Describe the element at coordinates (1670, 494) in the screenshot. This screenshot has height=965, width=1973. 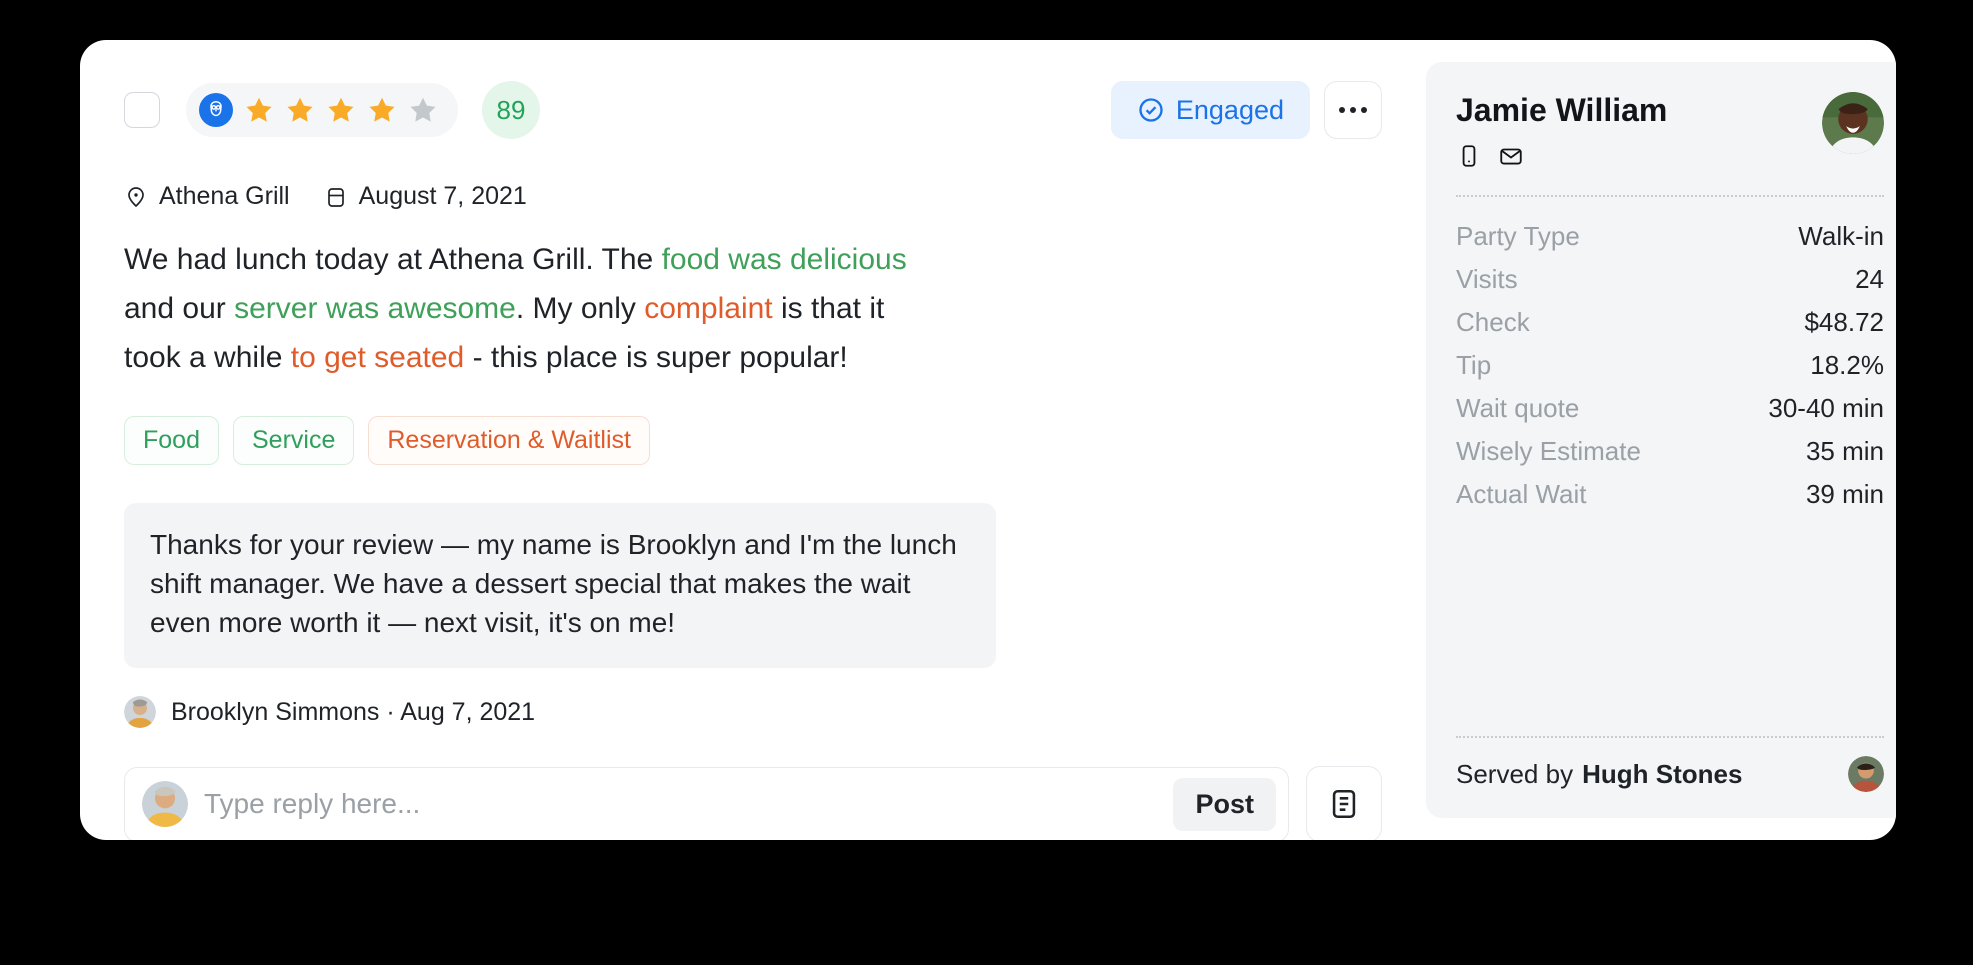
I see `guest-detail-row: Actual Wait 39 min` at that location.